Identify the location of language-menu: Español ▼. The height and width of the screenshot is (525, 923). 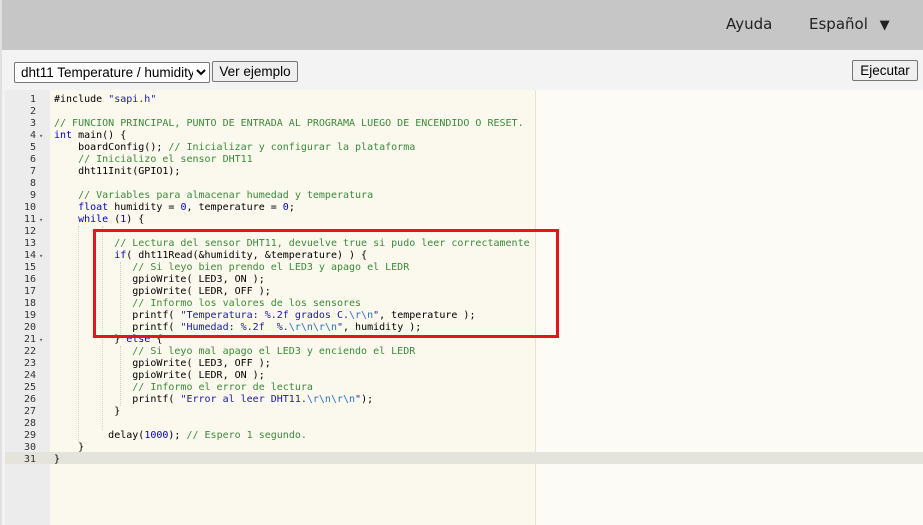
(849, 24).